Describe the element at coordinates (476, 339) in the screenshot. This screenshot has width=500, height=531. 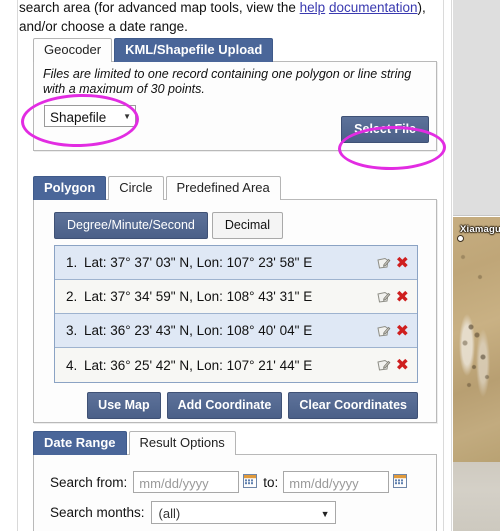
I see `map-satellite-imagery` at that location.